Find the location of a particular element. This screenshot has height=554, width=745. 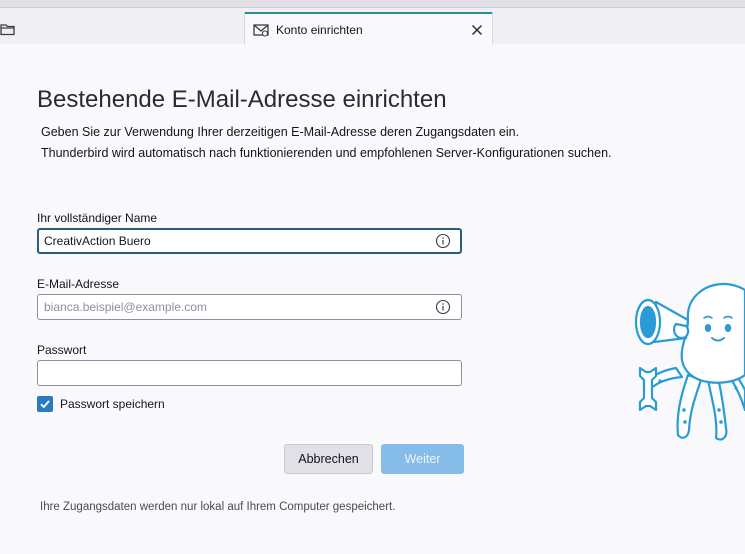

close-icon is located at coordinates (477, 30).